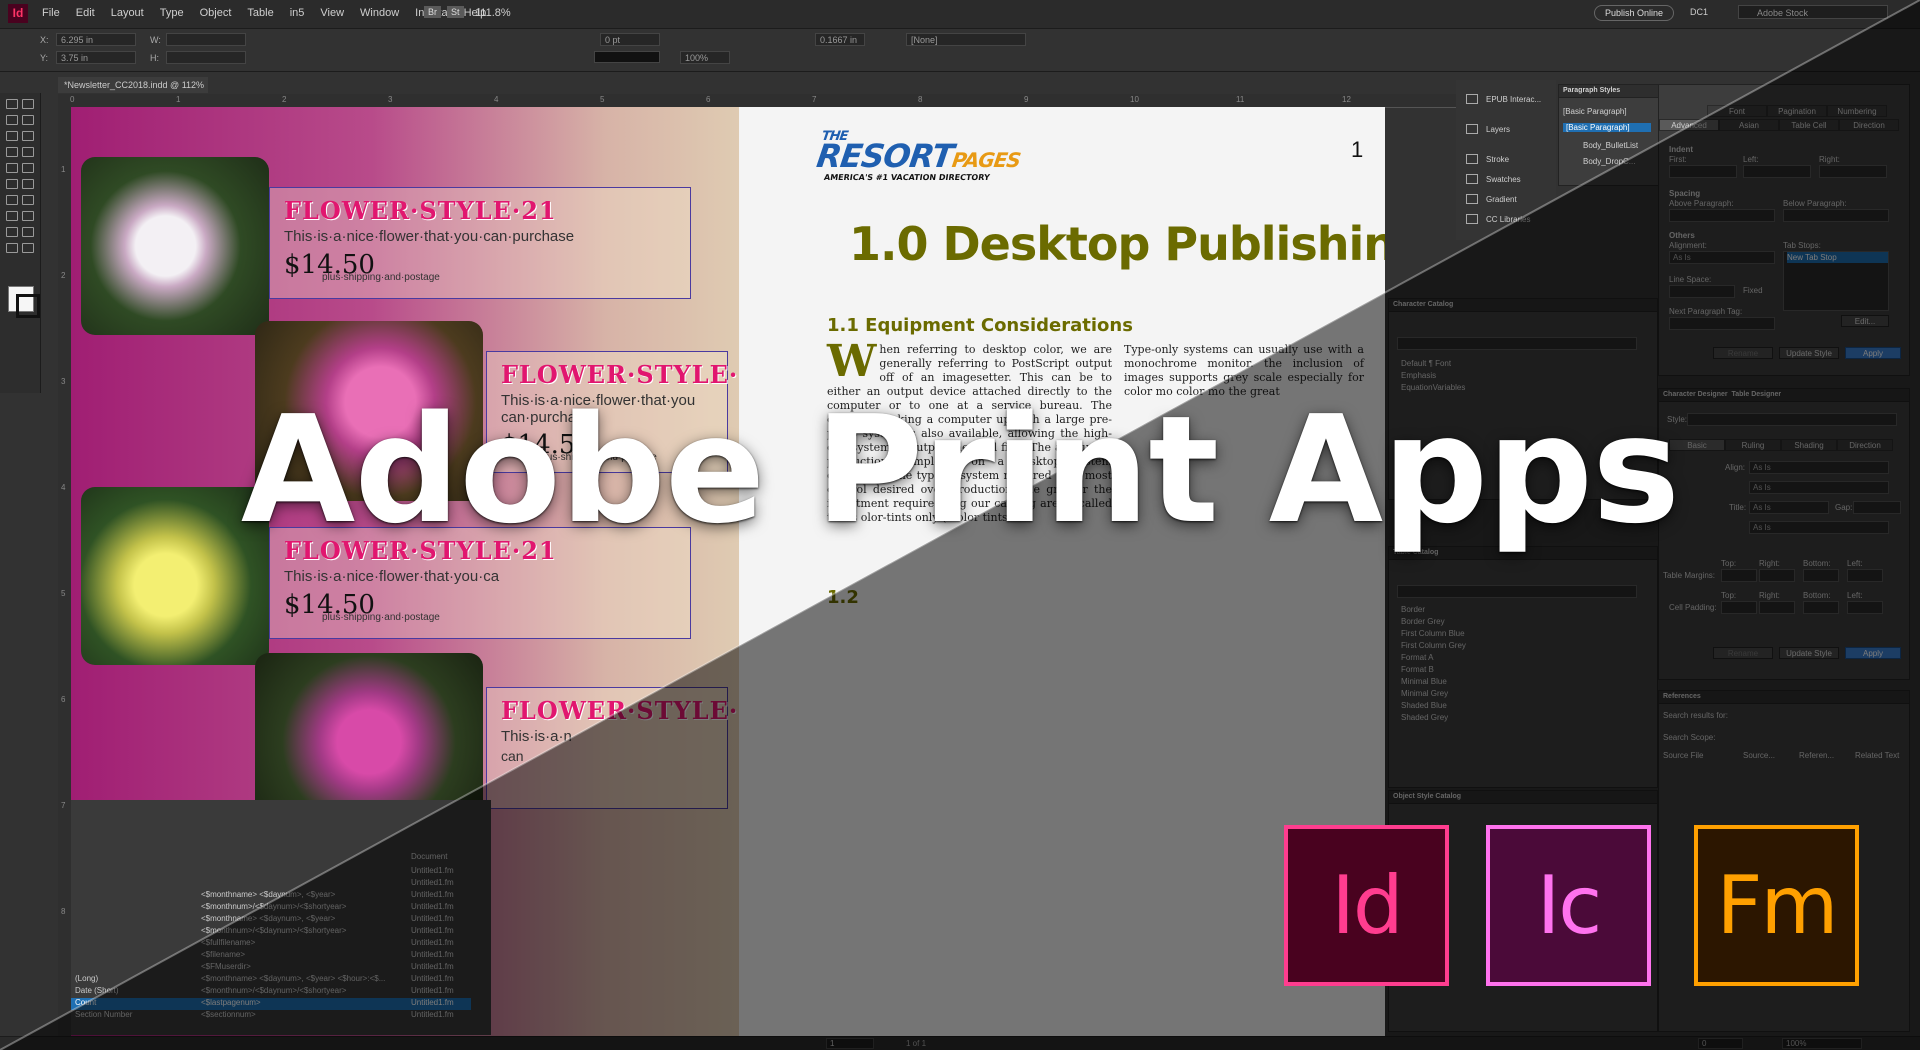 Image resolution: width=1920 pixels, height=1050 pixels. I want to click on zoom-level: 111.8%, so click(493, 13).